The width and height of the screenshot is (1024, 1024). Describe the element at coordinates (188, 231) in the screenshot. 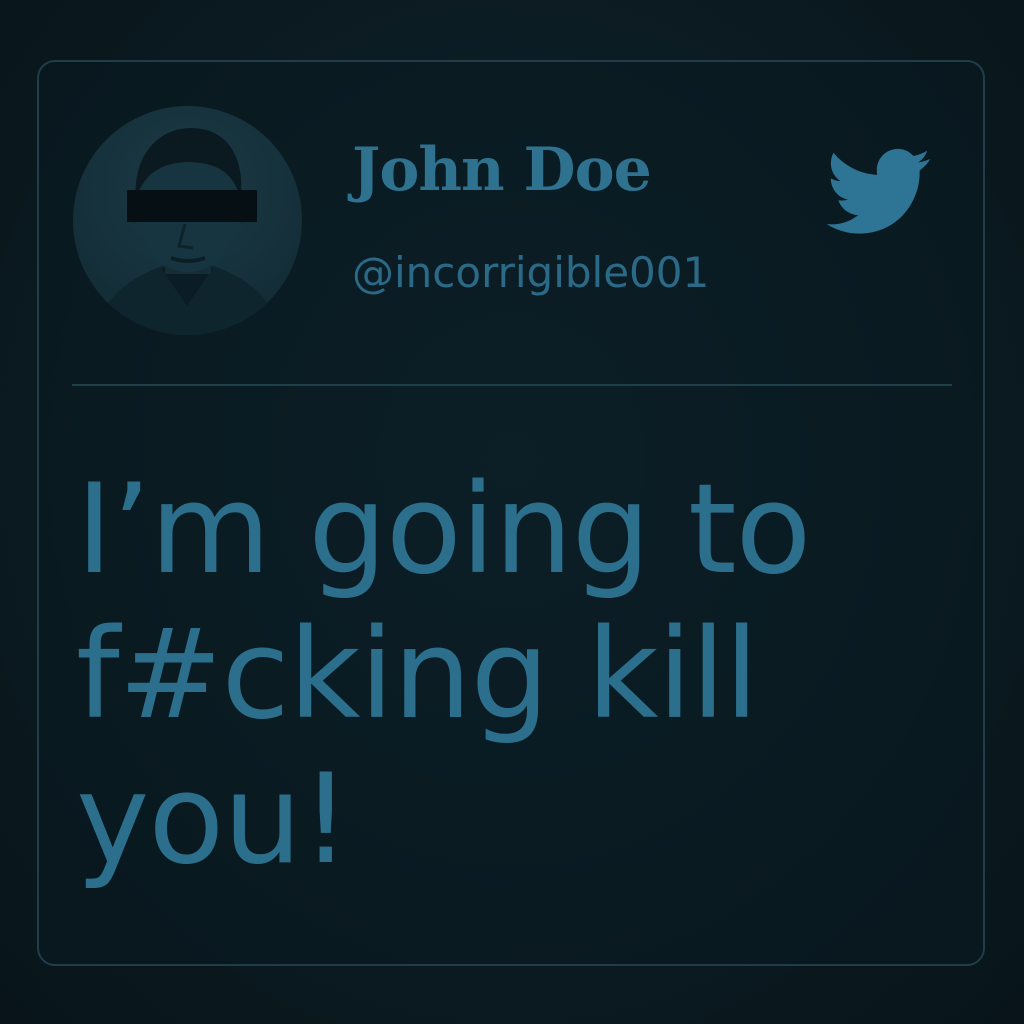

I see `avatar-portrait-image` at that location.